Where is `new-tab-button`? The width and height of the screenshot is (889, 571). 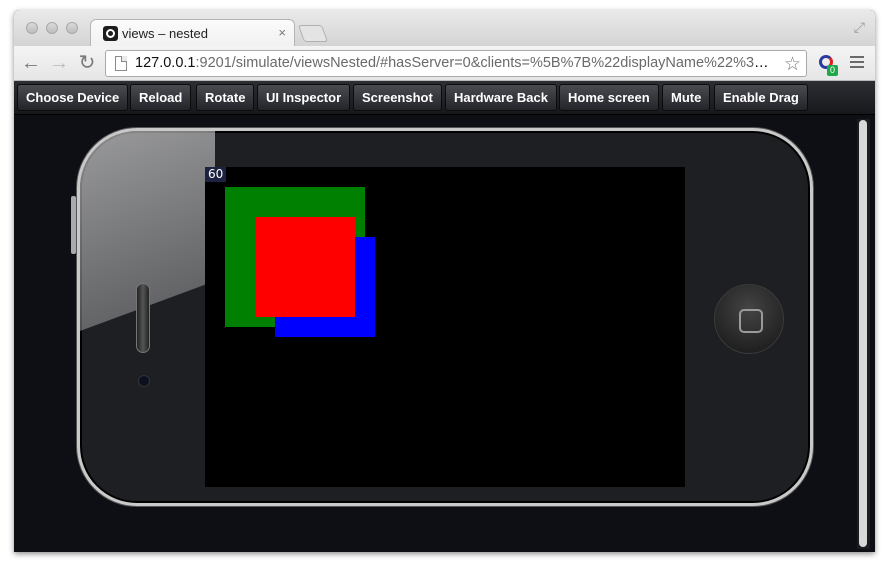
new-tab-button is located at coordinates (313, 33).